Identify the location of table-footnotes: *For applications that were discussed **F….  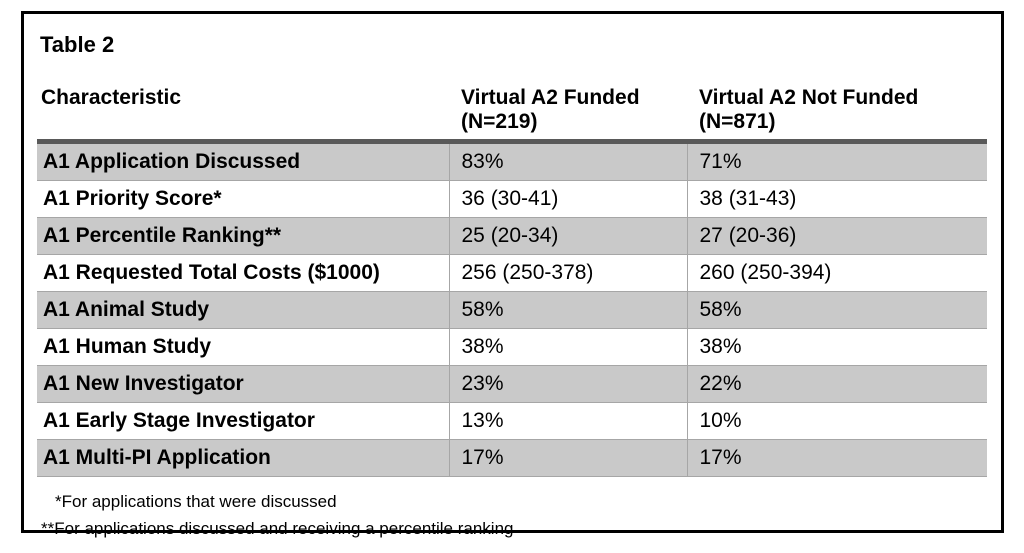
(501, 516).